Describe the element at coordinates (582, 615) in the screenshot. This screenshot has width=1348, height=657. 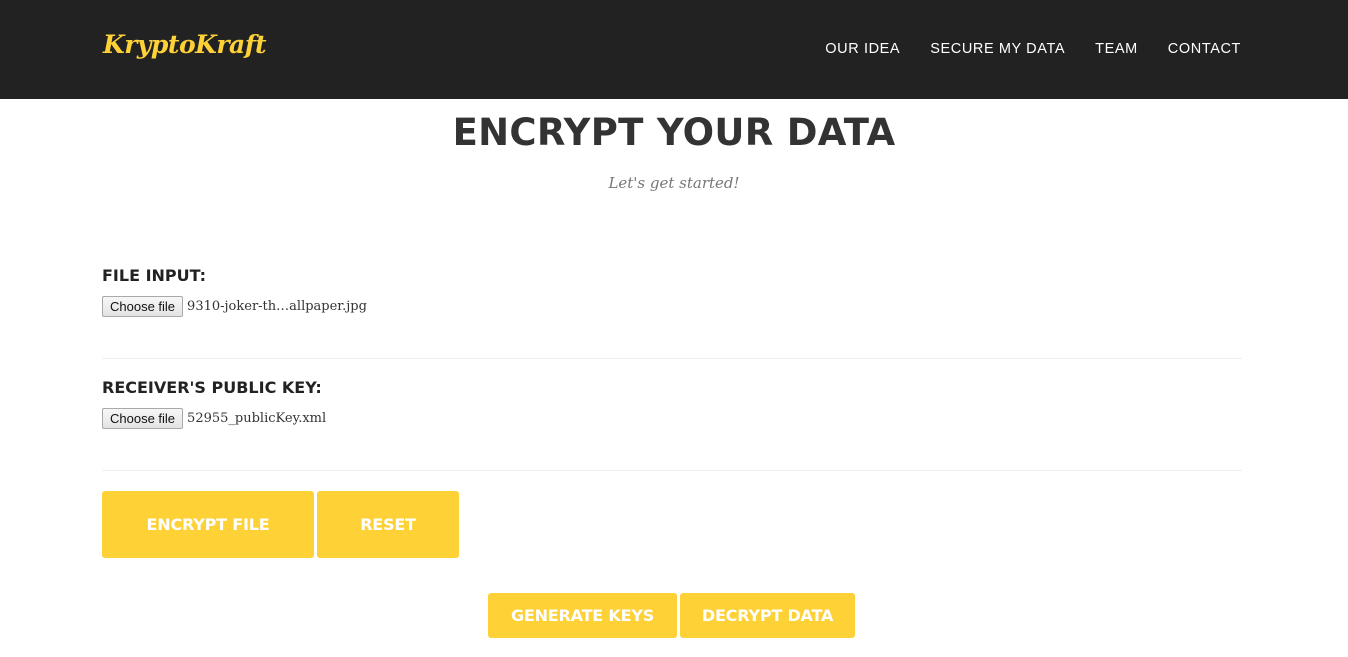
I see `generate-keys-button: GENERATE KEYS` at that location.